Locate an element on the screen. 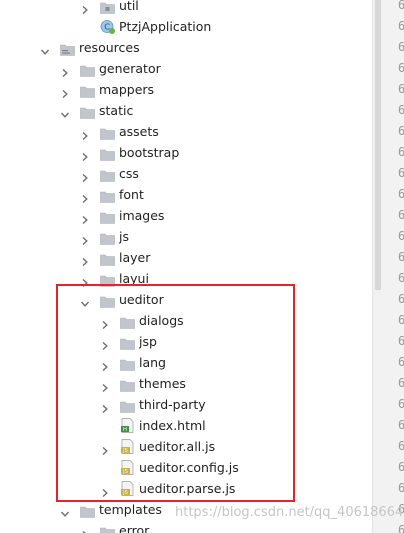  js-file-icon: JS is located at coordinates (127, 488).